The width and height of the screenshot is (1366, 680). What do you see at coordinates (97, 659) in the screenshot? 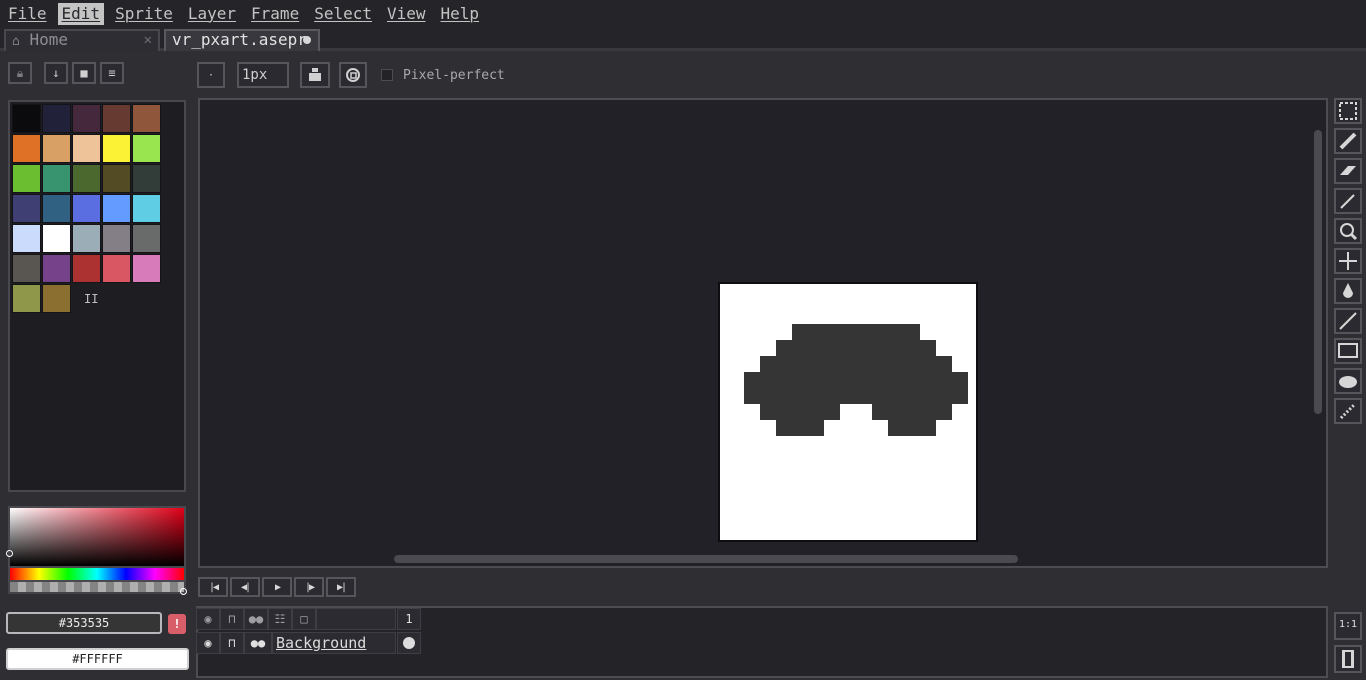
I see `background-color-button: #FFFFFF` at bounding box center [97, 659].